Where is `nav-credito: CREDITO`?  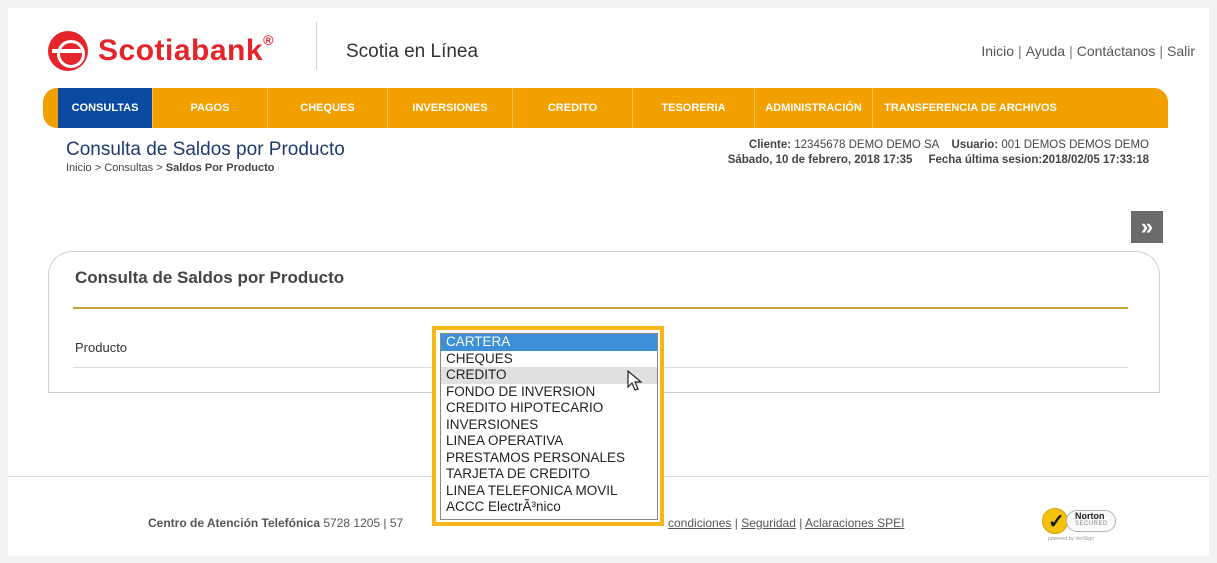
nav-credito: CREDITO is located at coordinates (573, 108).